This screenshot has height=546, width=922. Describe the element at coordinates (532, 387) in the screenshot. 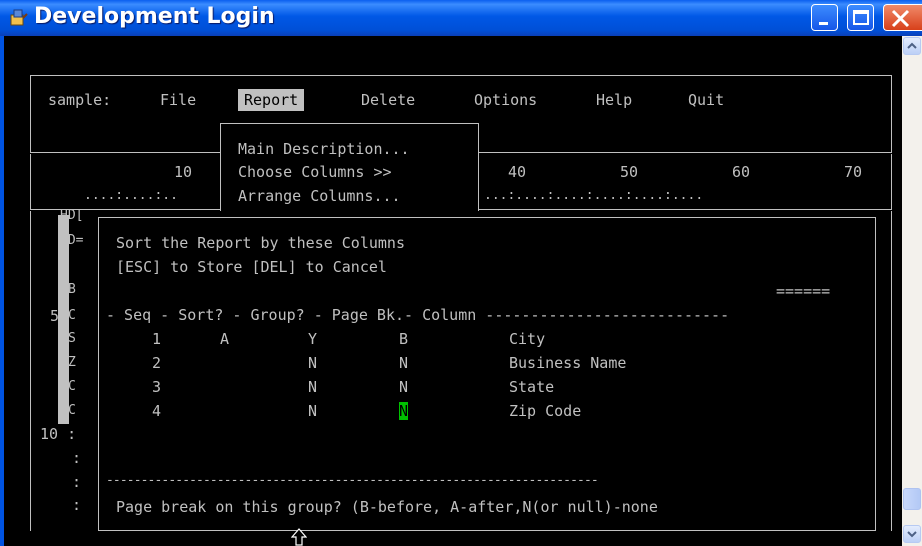

I see `row-column: State` at that location.